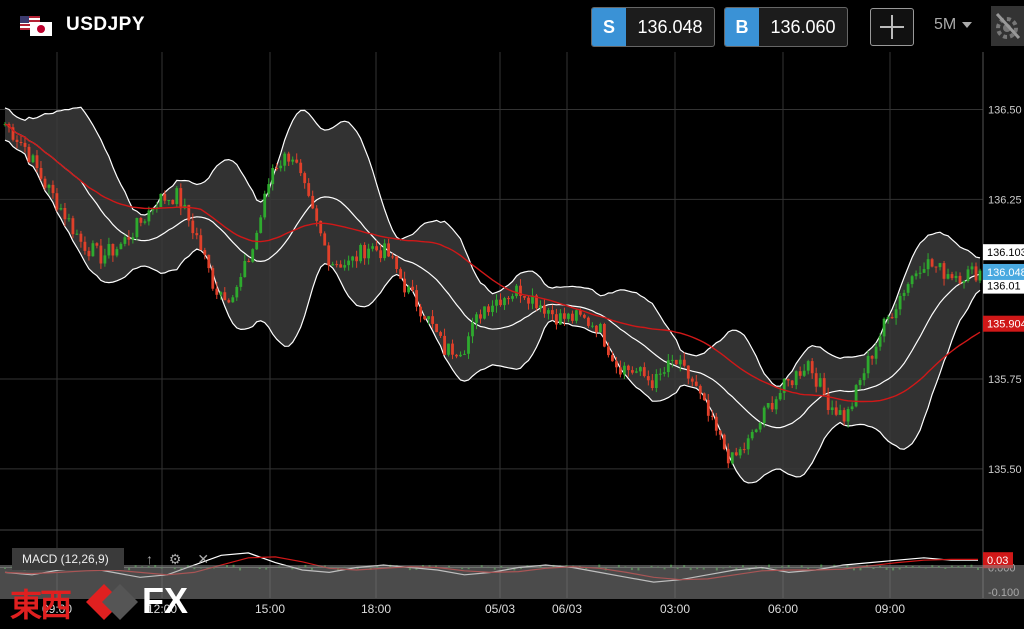  Describe the element at coordinates (149, 559) in the screenshot. I see `arrow-up-icon: ↑` at that location.